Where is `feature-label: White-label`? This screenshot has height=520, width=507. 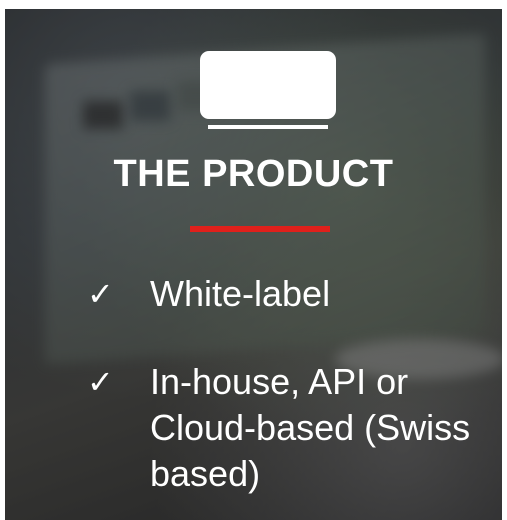
feature-label: White-label is located at coordinates (240, 293).